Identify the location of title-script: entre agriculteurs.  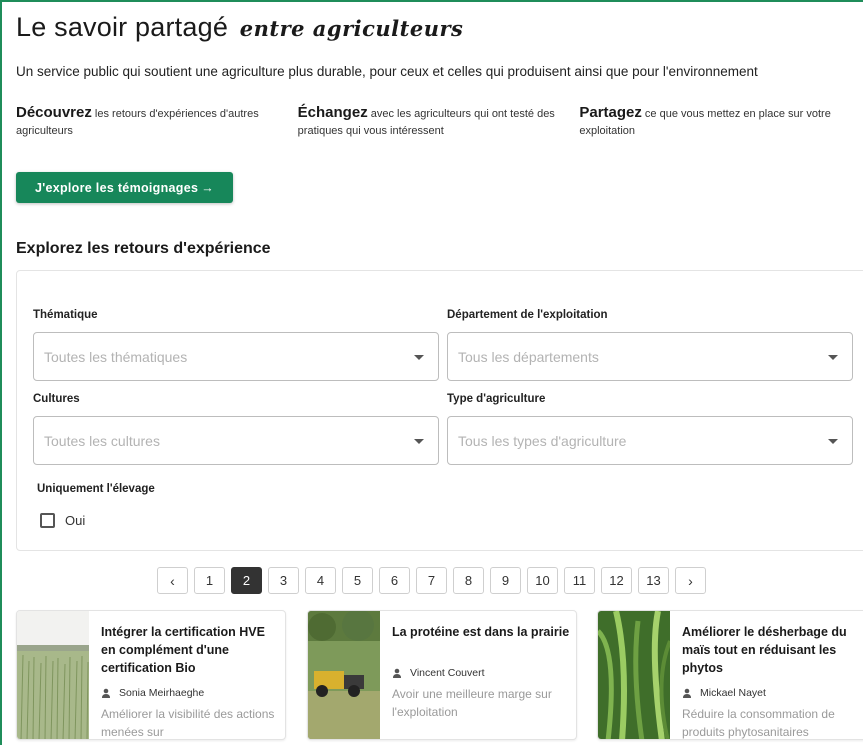
(351, 28).